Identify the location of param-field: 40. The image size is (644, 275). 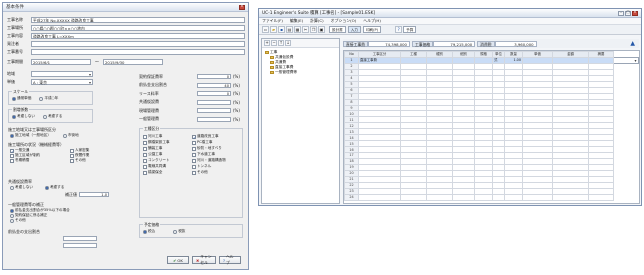
(214, 85).